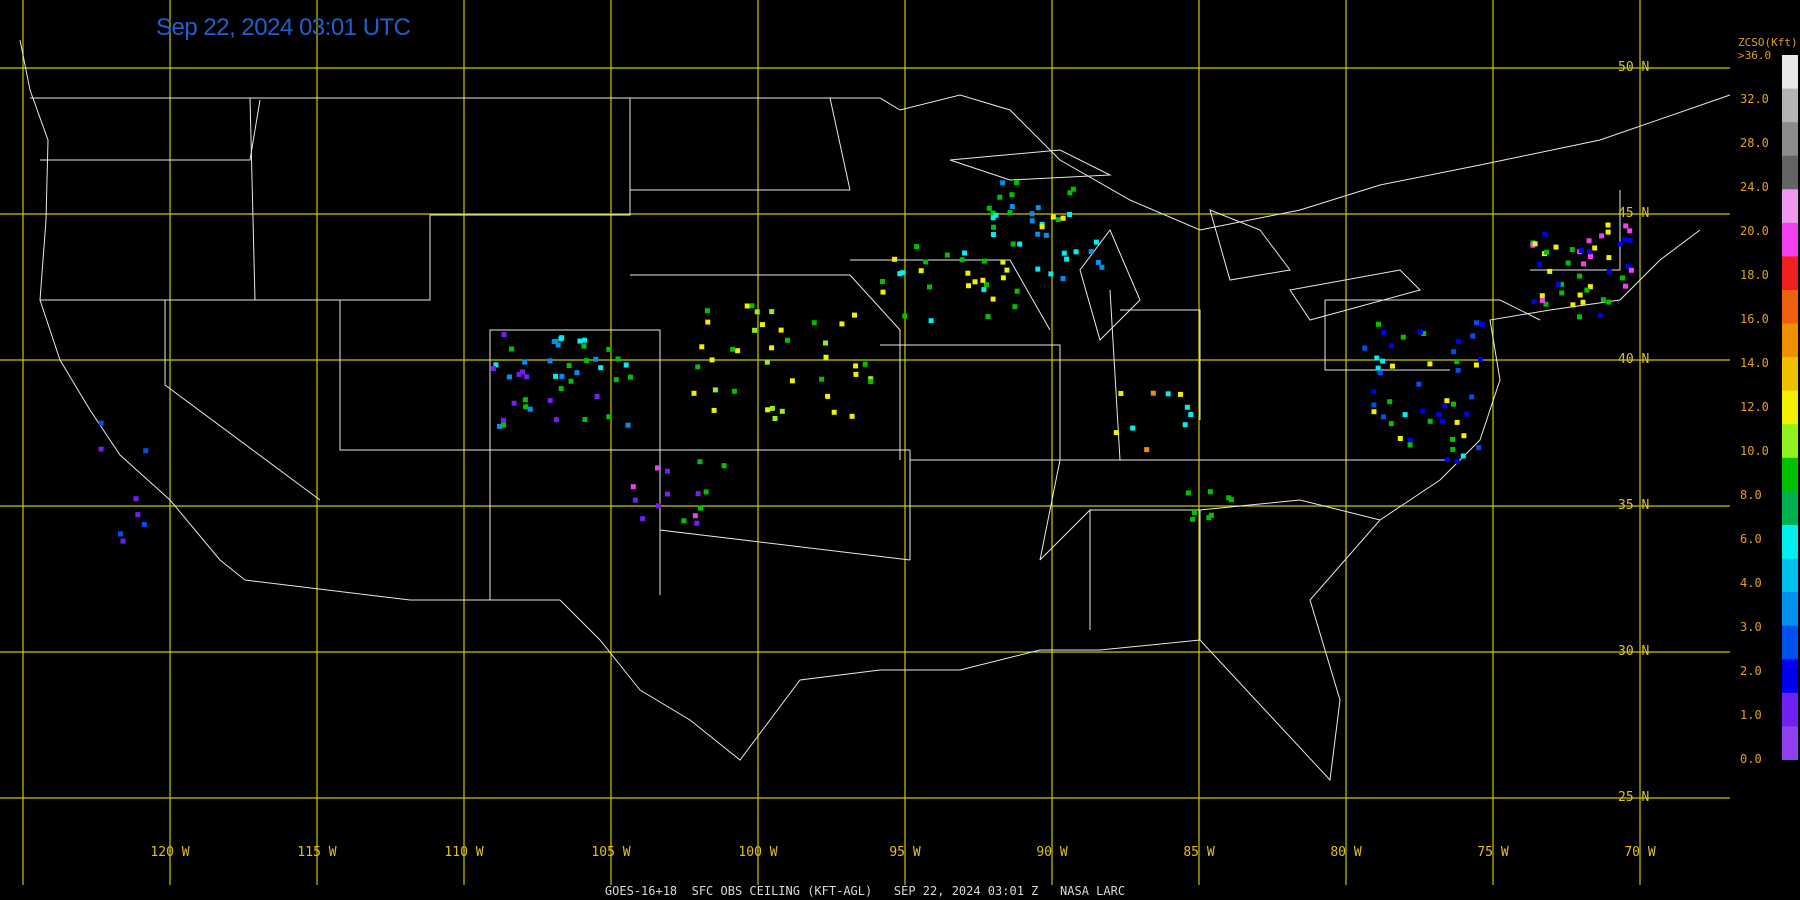  I want to click on legend-color-bar, so click(1790, 407).